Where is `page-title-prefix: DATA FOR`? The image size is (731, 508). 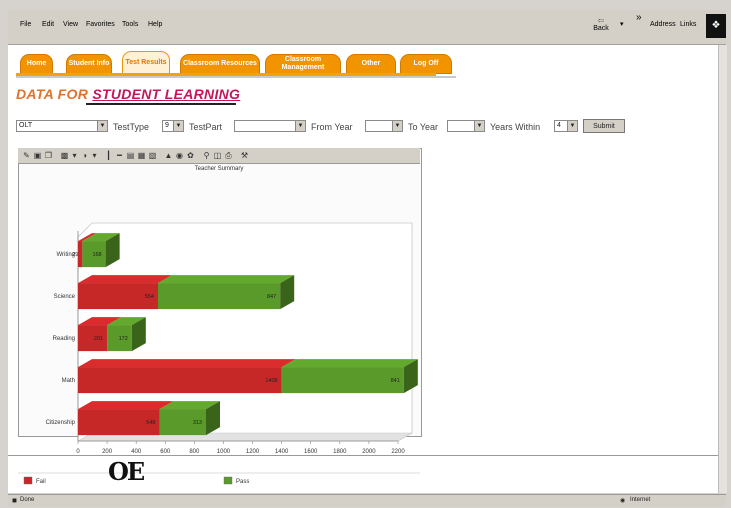
page-title-prefix: DATA FOR is located at coordinates (54, 94).